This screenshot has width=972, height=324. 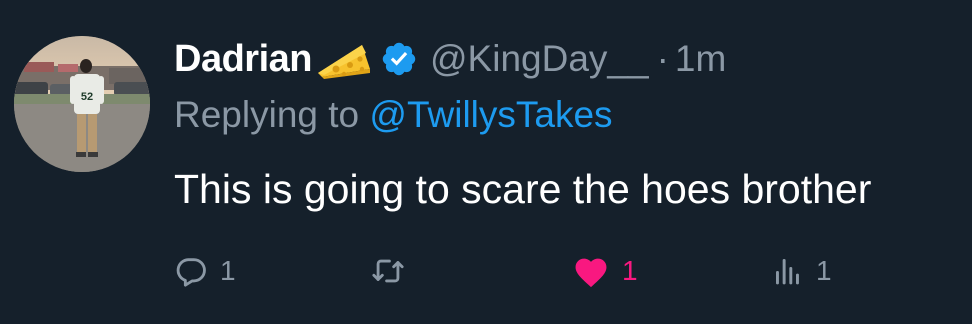 What do you see at coordinates (700, 59) in the screenshot?
I see `timestamp: 1m` at bounding box center [700, 59].